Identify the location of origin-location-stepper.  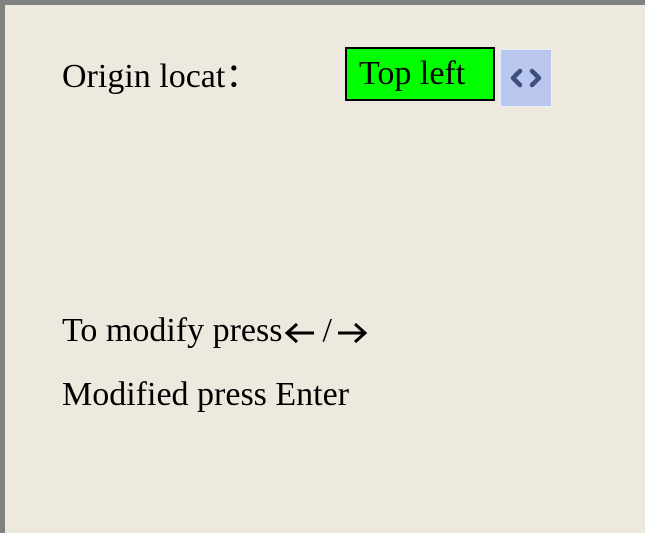
(526, 78).